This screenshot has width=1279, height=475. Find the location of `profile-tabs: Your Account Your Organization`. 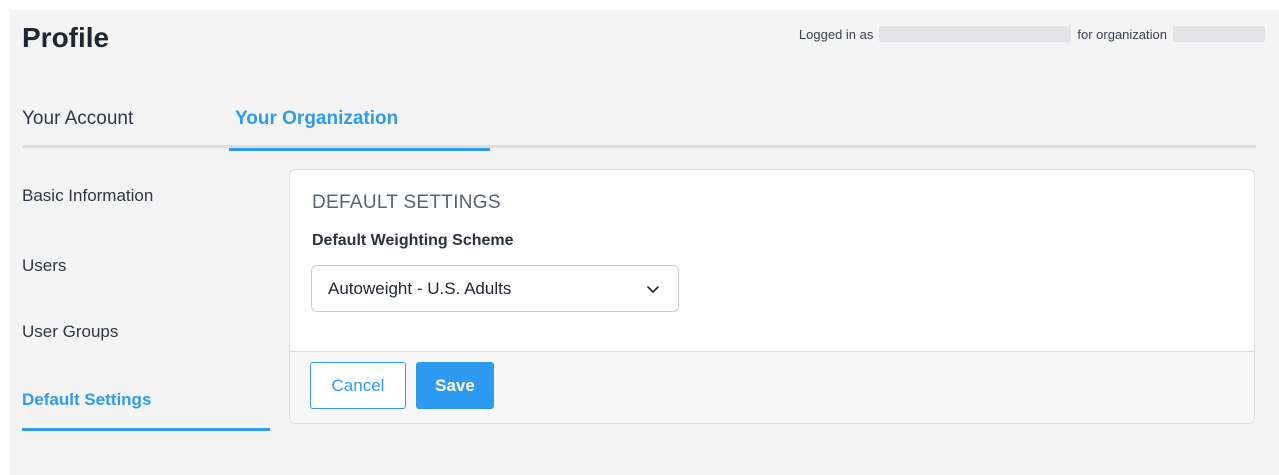

profile-tabs: Your Account Your Organization is located at coordinates (639, 127).